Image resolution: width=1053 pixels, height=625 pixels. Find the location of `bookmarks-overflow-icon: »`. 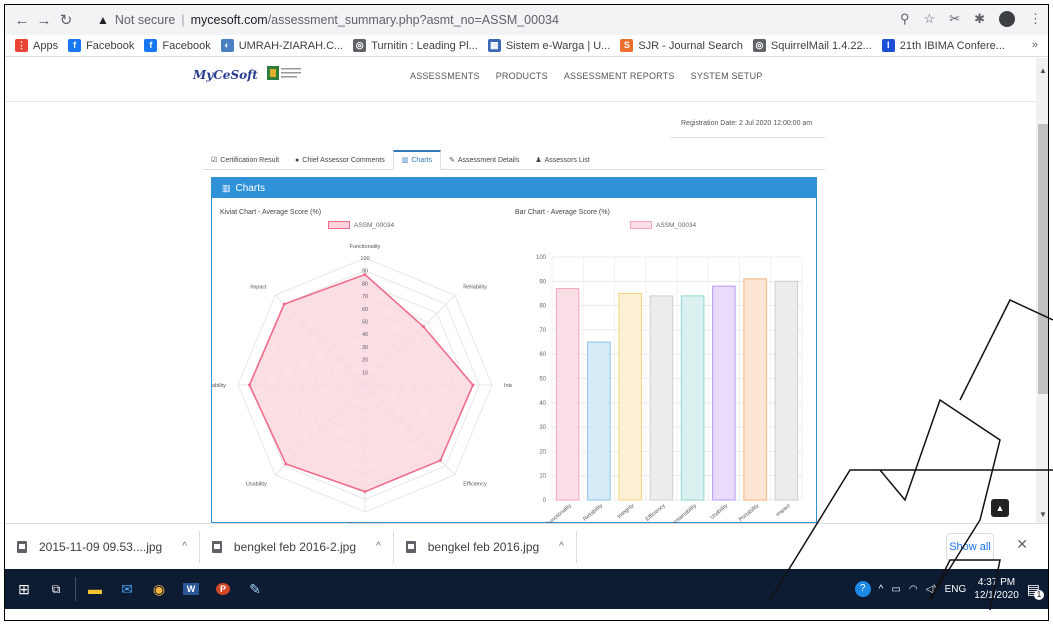

bookmarks-overflow-icon: » is located at coordinates (1035, 45).